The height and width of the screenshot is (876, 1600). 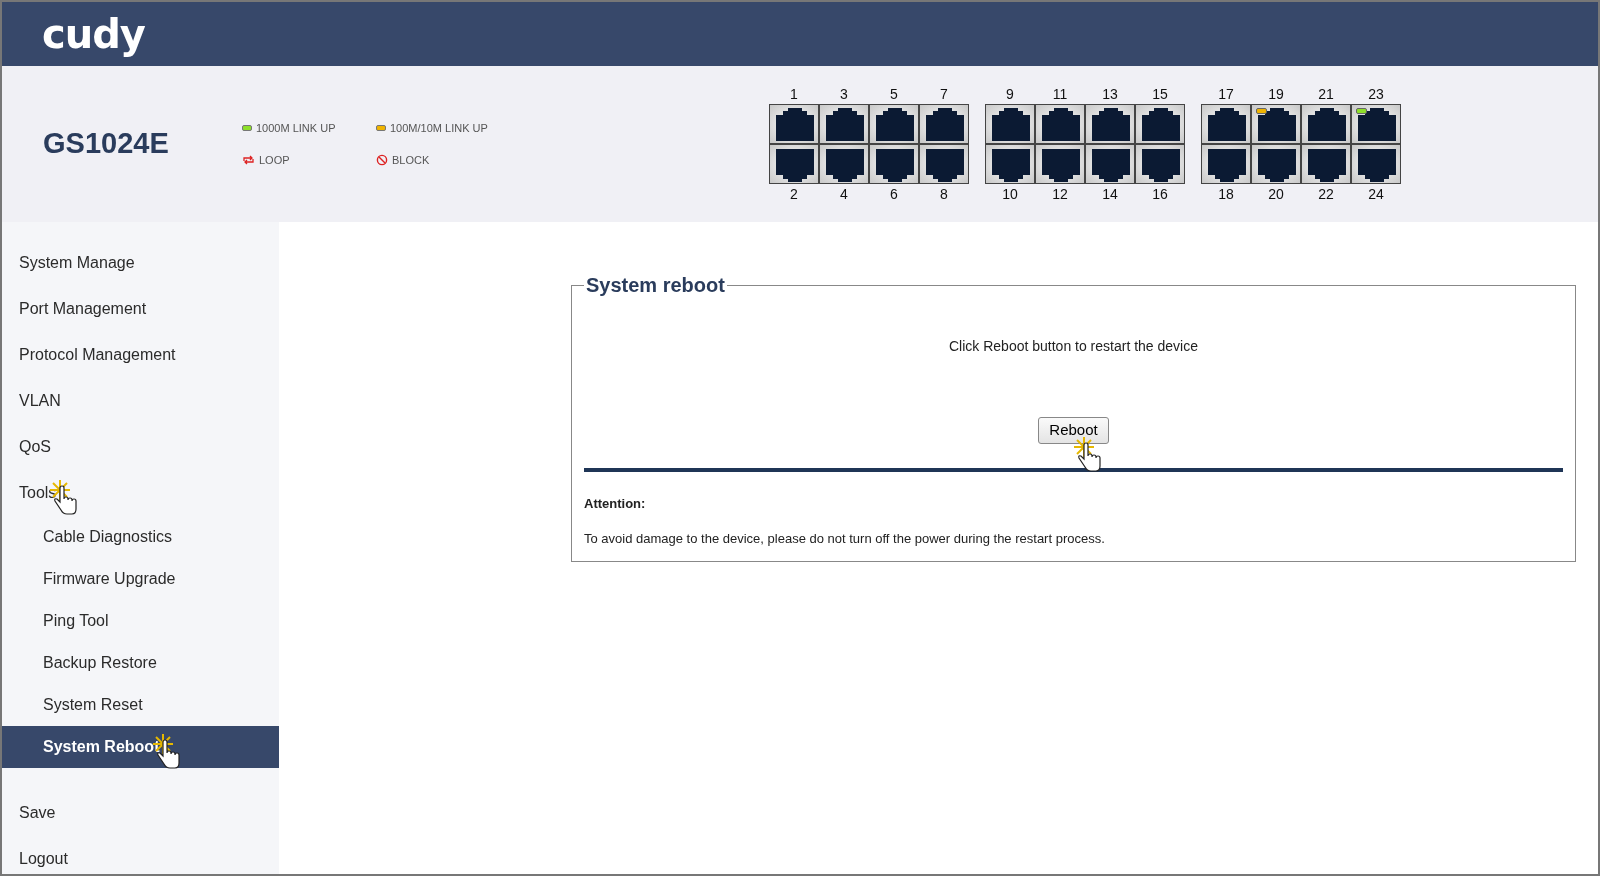 What do you see at coordinates (1326, 194) in the screenshot?
I see `port-number: 22` at bounding box center [1326, 194].